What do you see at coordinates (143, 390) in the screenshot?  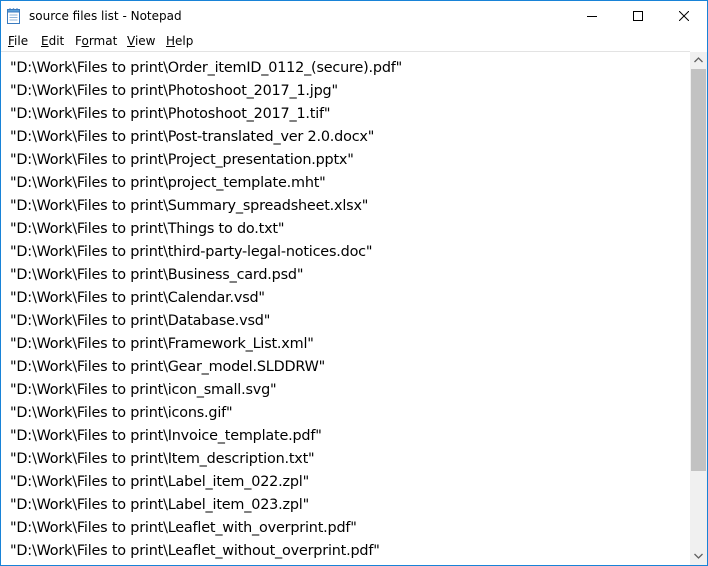 I see `text-line: "D:\Work\Files to print\icon_small.svg"` at bounding box center [143, 390].